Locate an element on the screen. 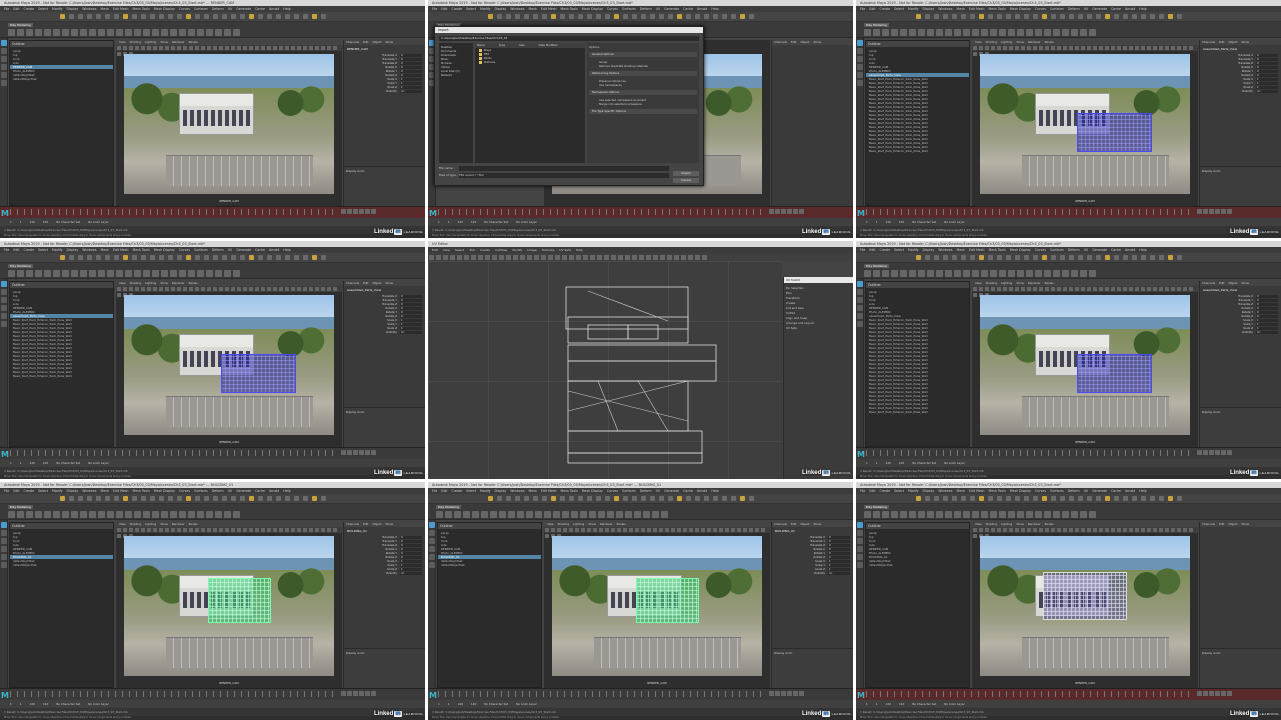  scale-tool-icon is located at coordinates (4, 324).